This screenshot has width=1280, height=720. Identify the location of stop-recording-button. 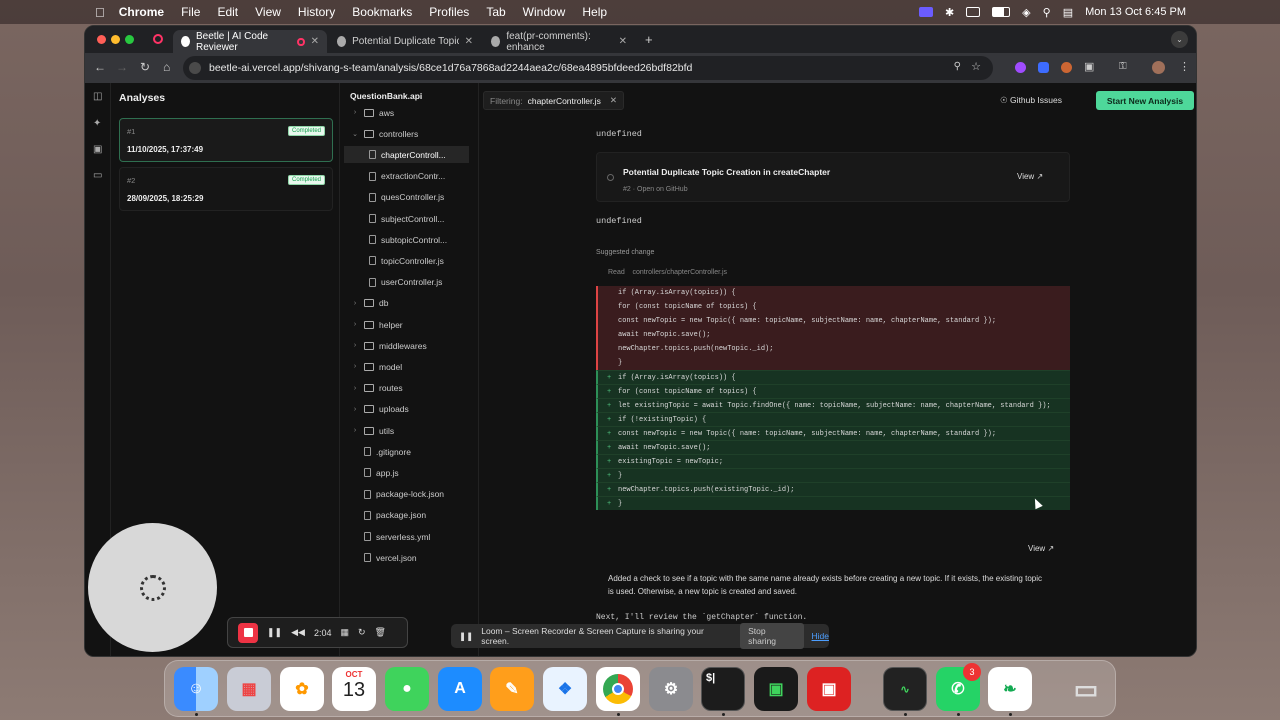
(248, 632).